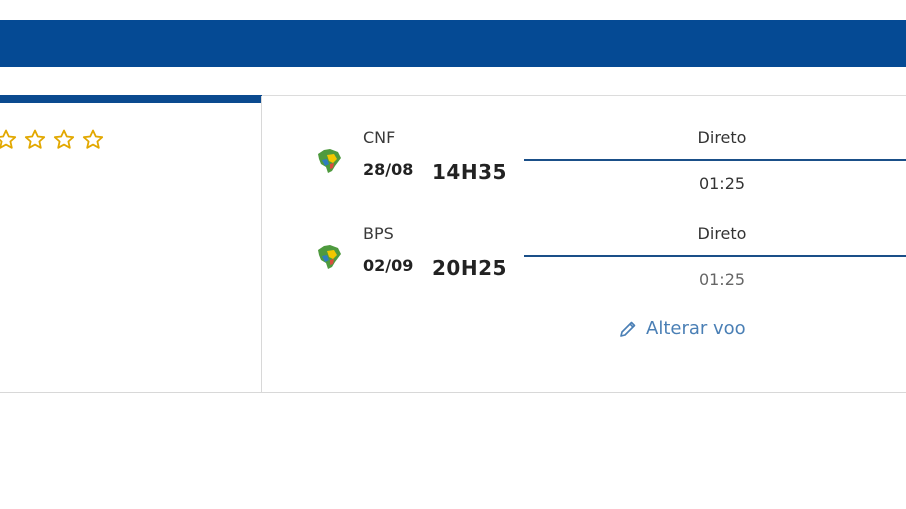 The width and height of the screenshot is (906, 509). Describe the element at coordinates (388, 169) in the screenshot. I see `departure-date: 28/08` at that location.